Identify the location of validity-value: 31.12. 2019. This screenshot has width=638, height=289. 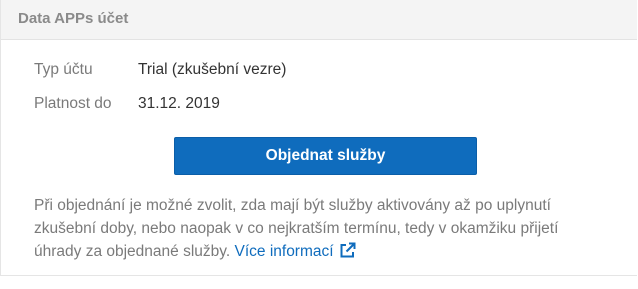
(179, 103).